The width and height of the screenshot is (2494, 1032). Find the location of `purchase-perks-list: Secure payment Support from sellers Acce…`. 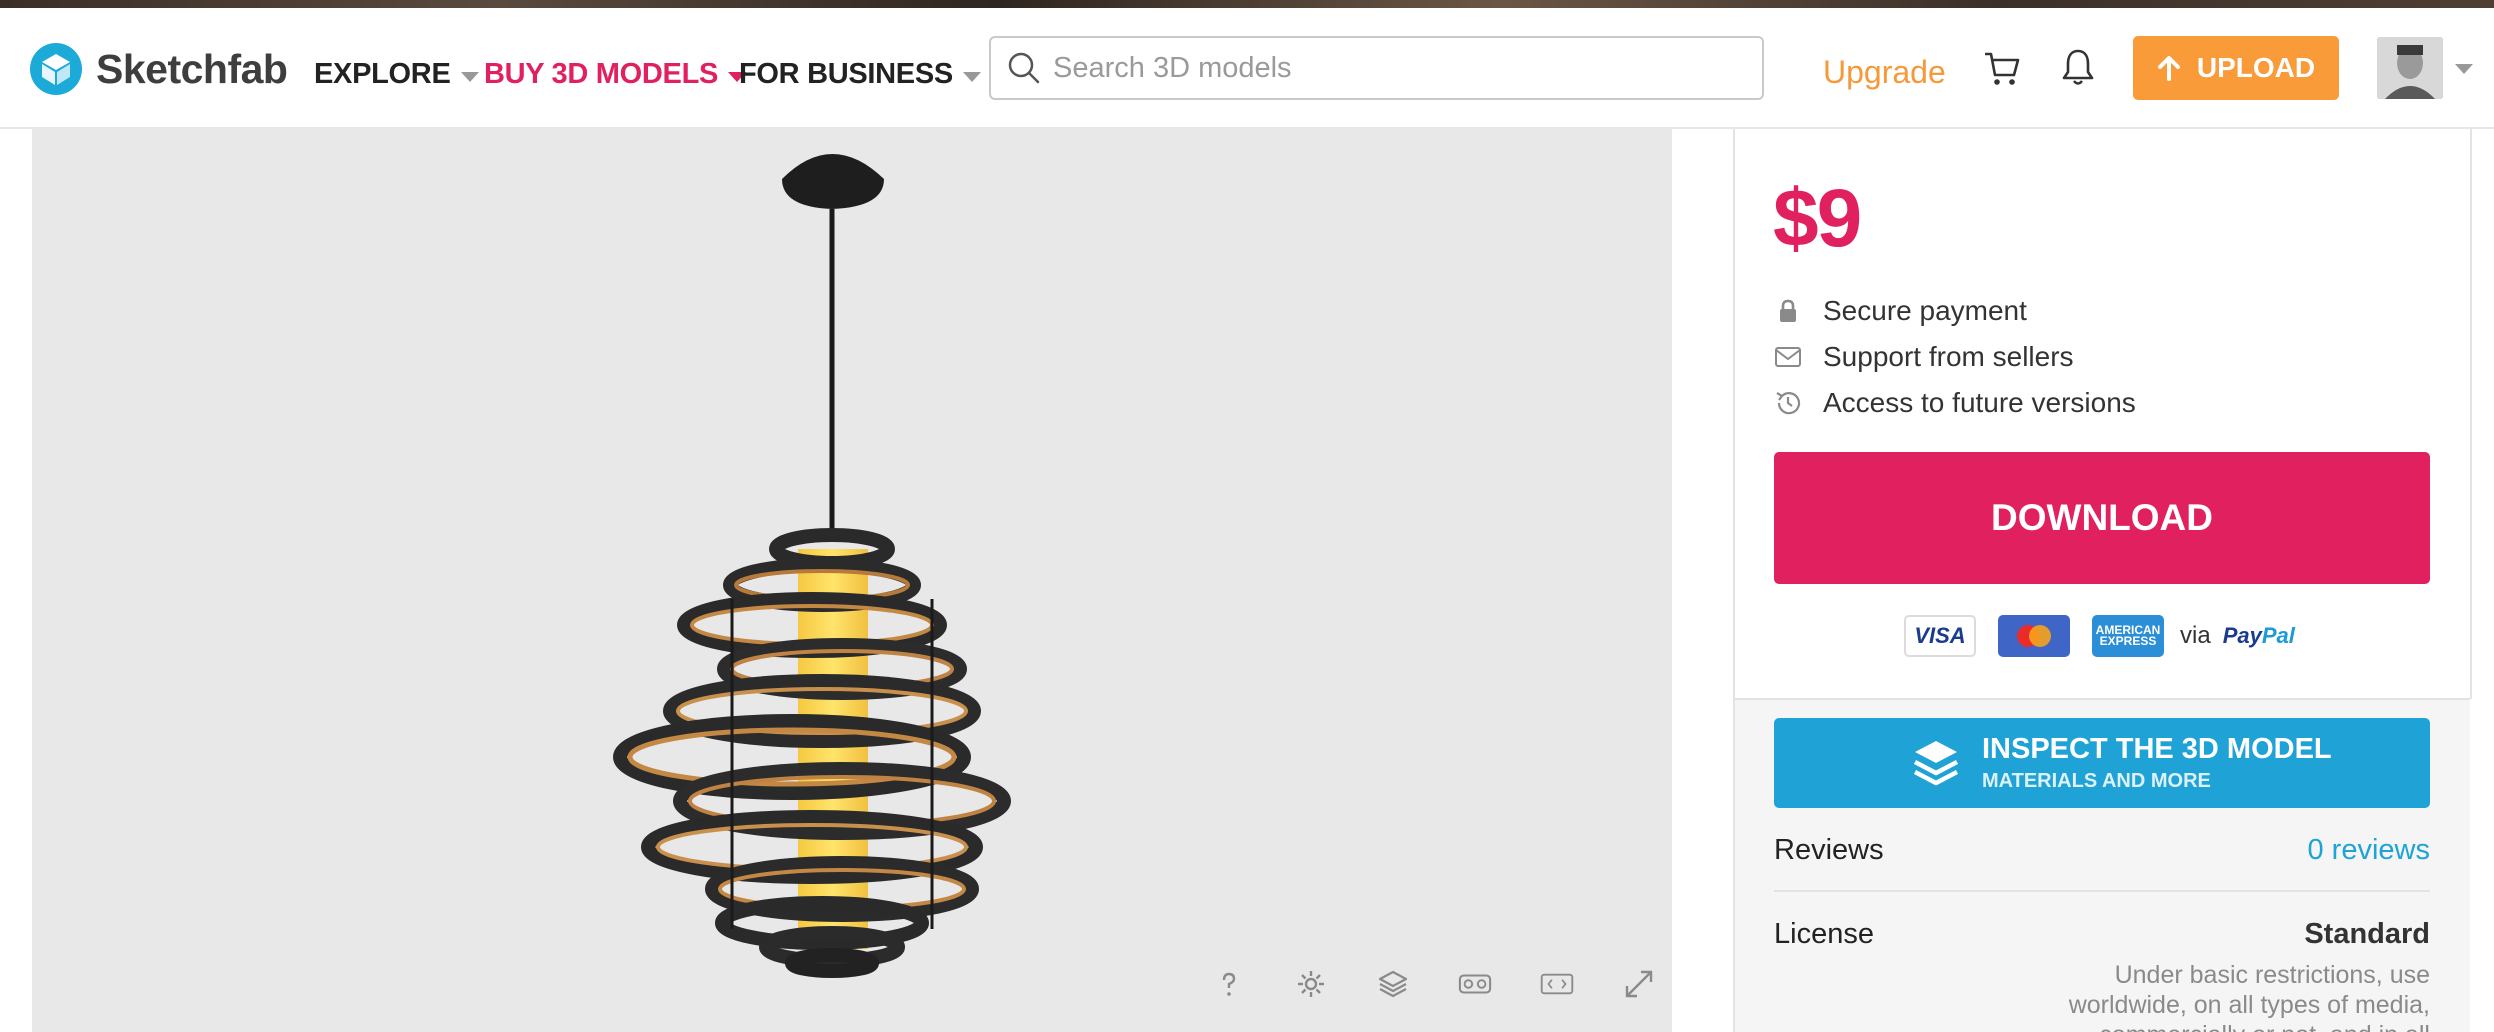

purchase-perks-list: Secure payment Support from sellers Acce… is located at coordinates (1954, 357).